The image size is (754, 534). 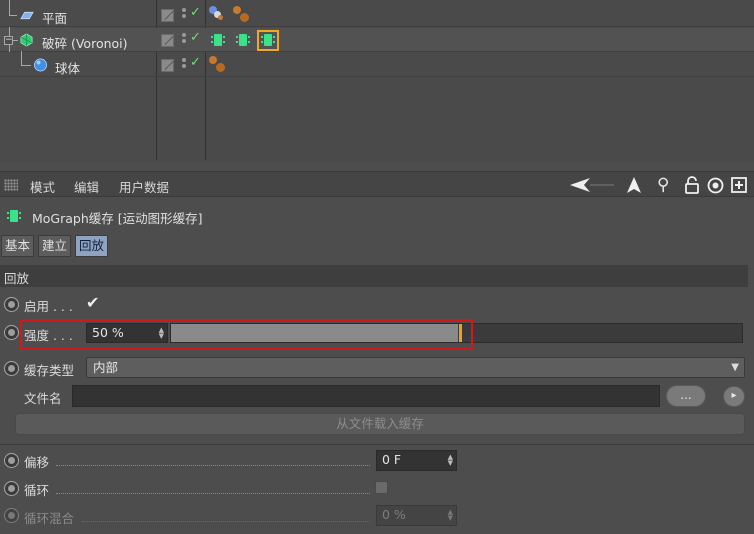 I want to click on play-arrow-icon: ▸, so click(x=734, y=396).